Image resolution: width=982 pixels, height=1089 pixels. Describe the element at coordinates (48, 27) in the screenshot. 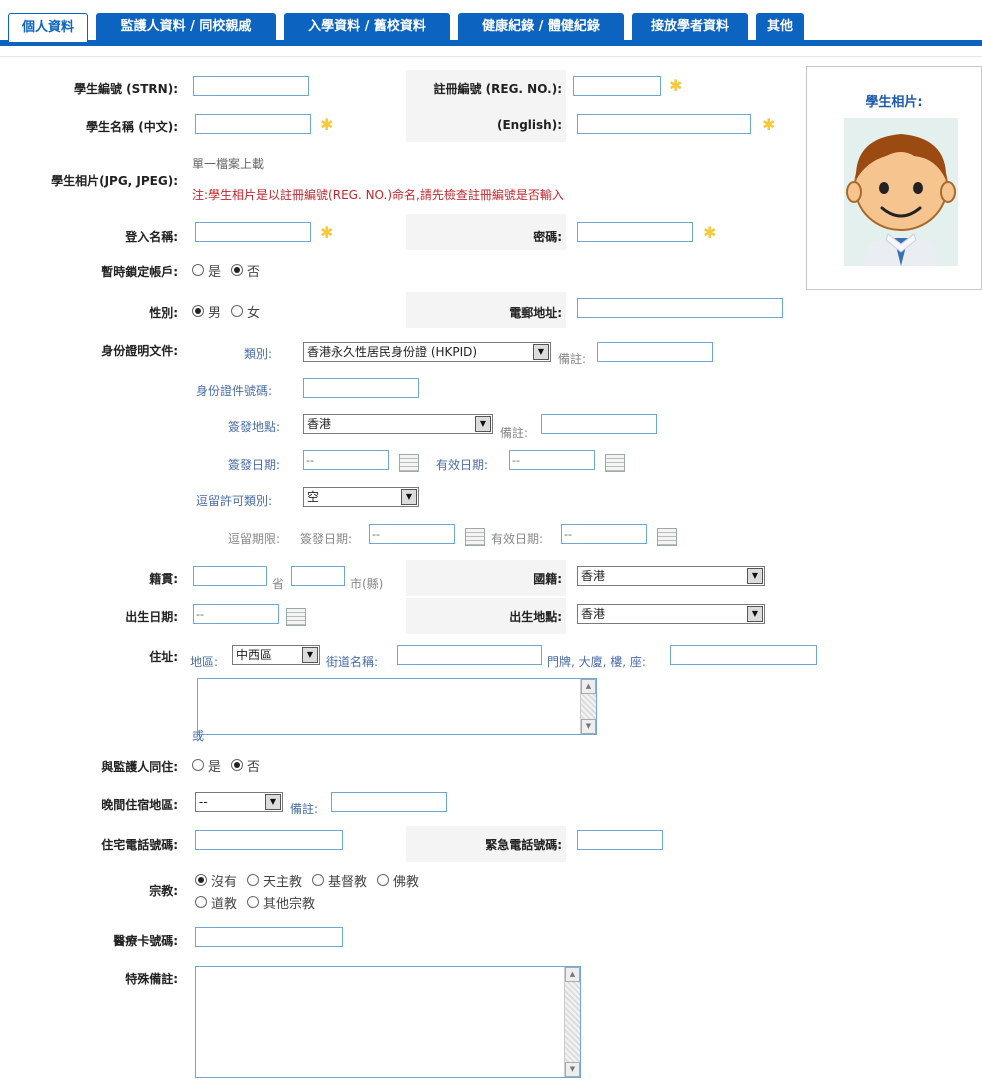

I see `tab-personal: 個人資料` at that location.